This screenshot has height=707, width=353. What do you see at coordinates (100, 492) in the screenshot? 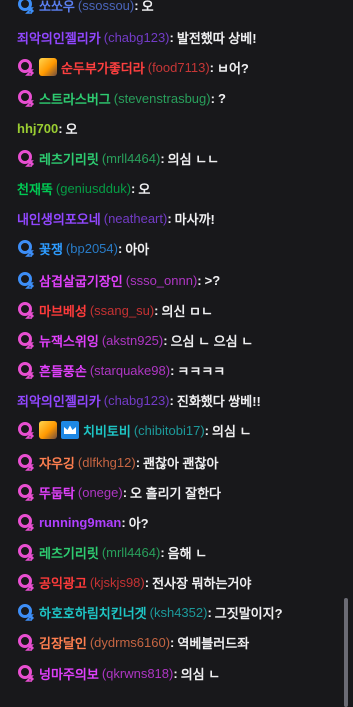
I see `chat-login-name: (onege)` at bounding box center [100, 492].